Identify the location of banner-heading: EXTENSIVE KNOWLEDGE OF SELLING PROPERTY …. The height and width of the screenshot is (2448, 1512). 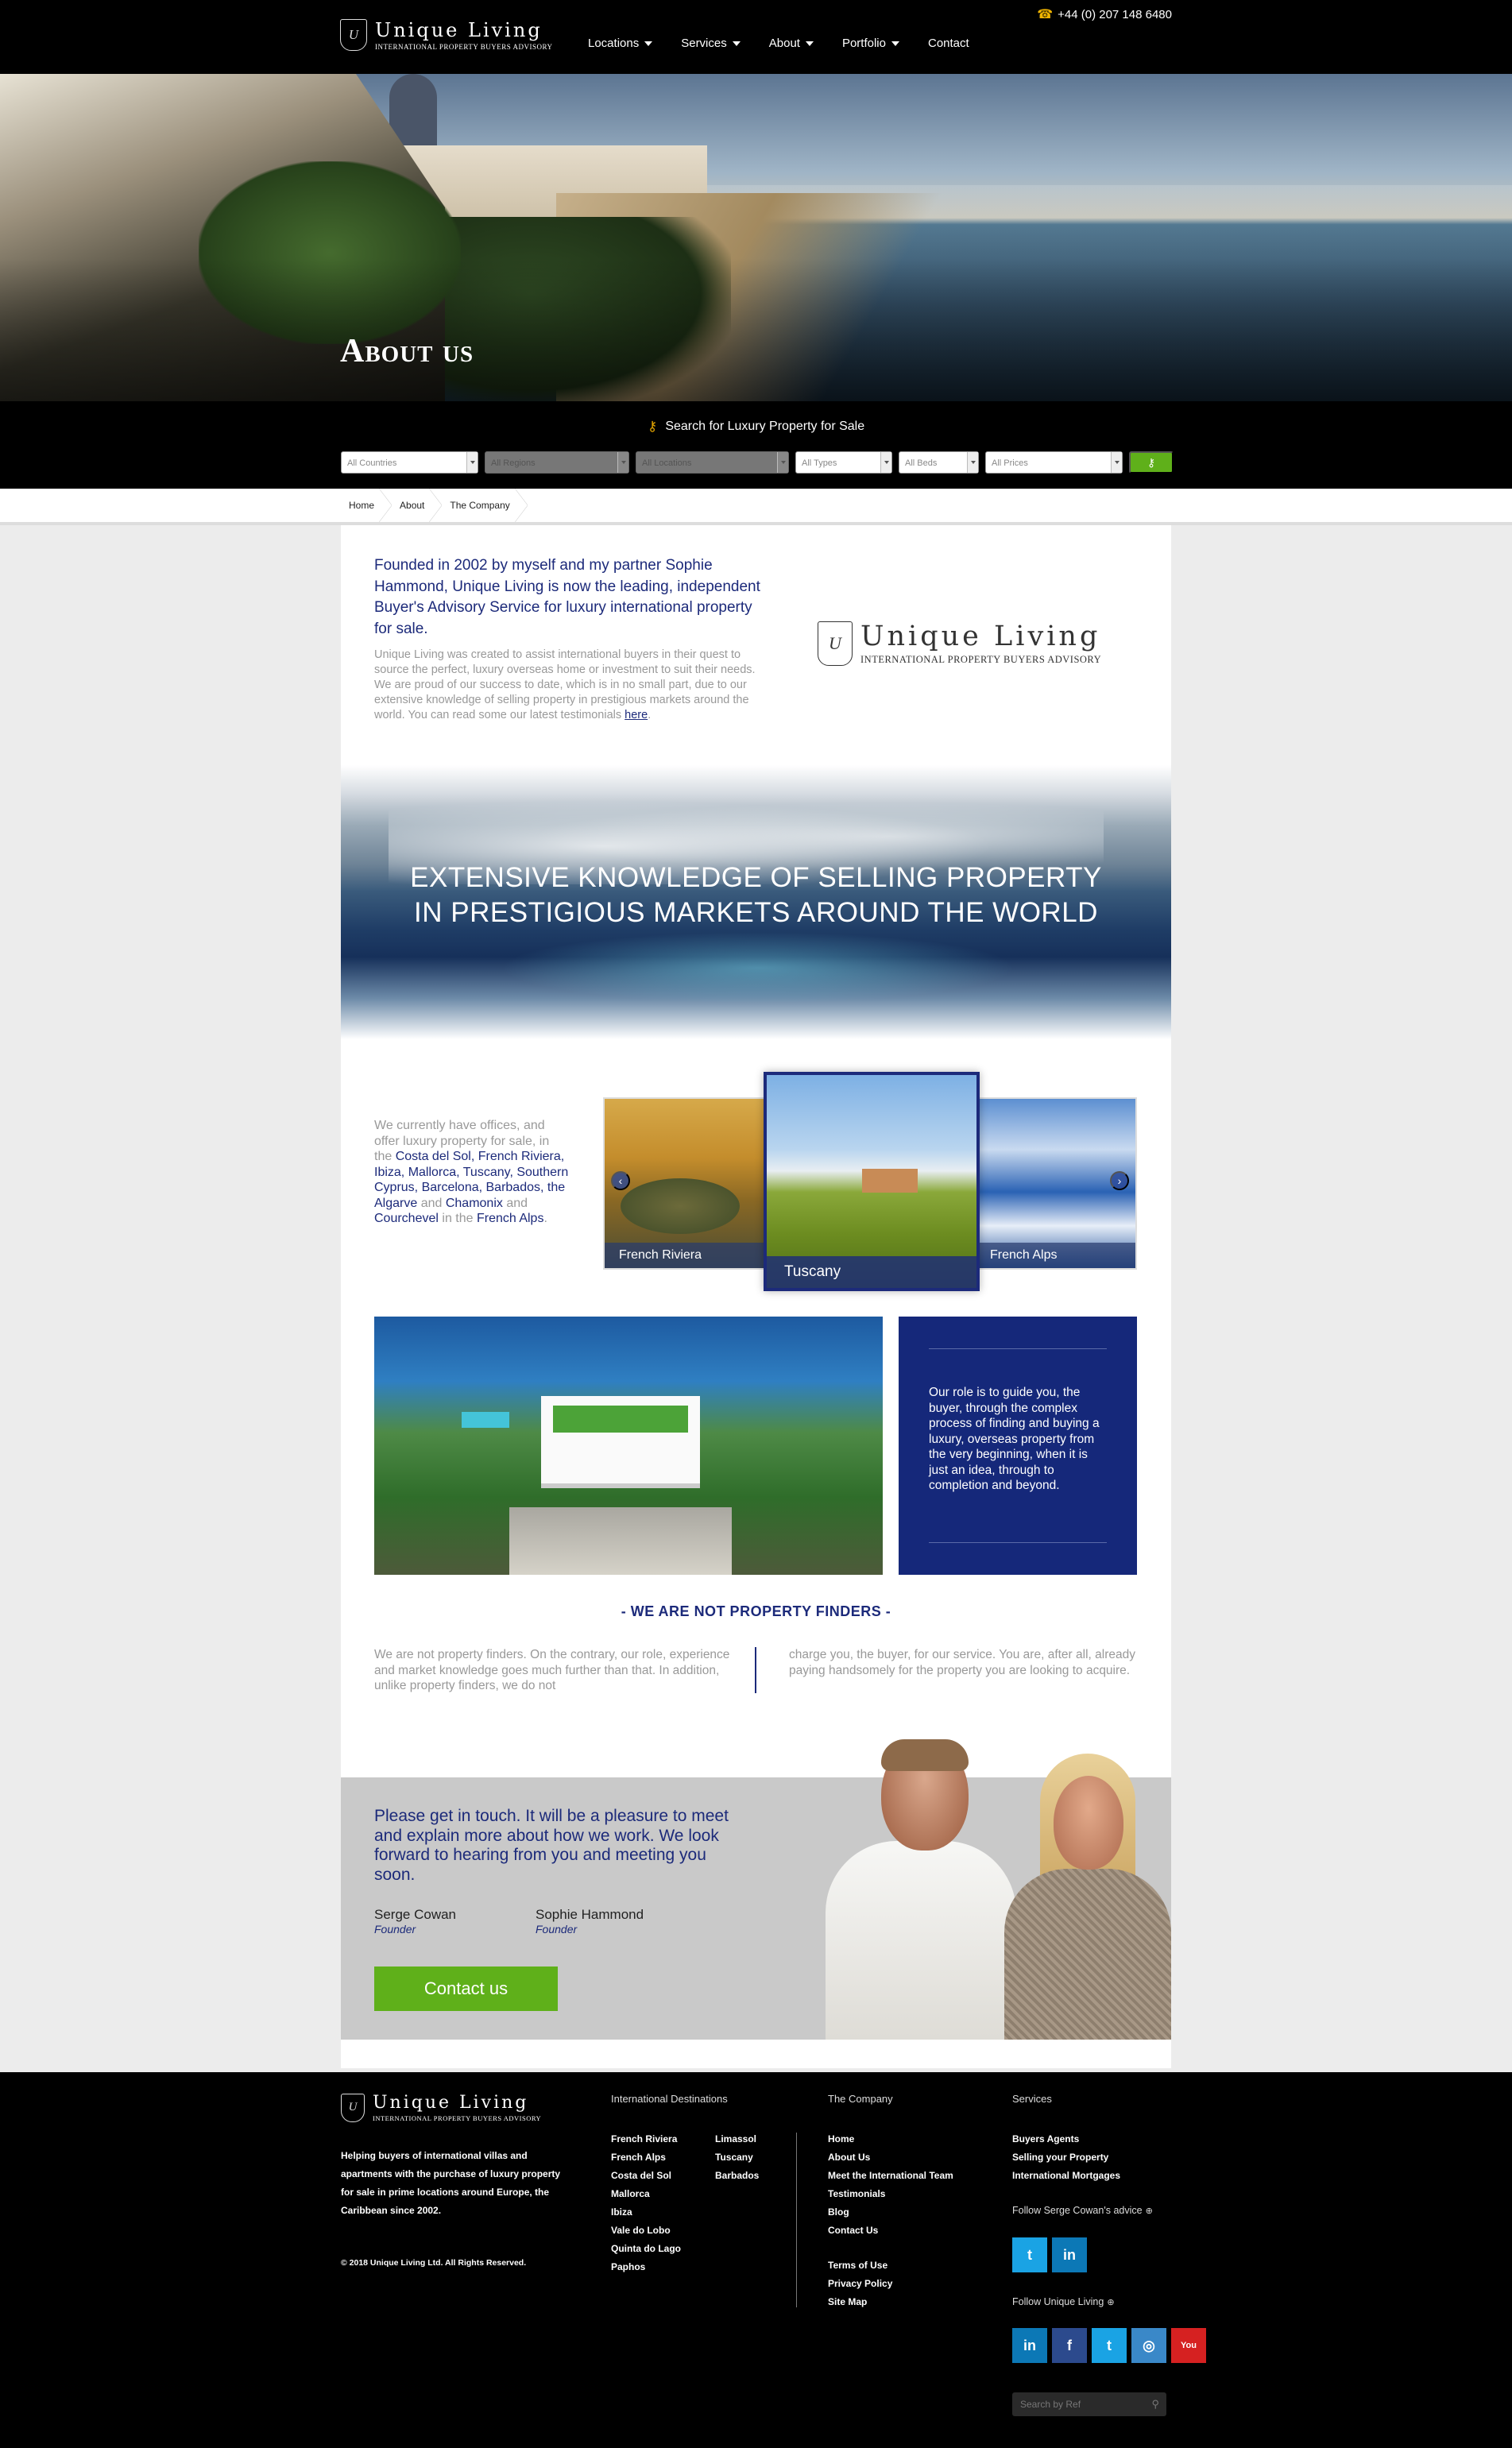
(756, 895).